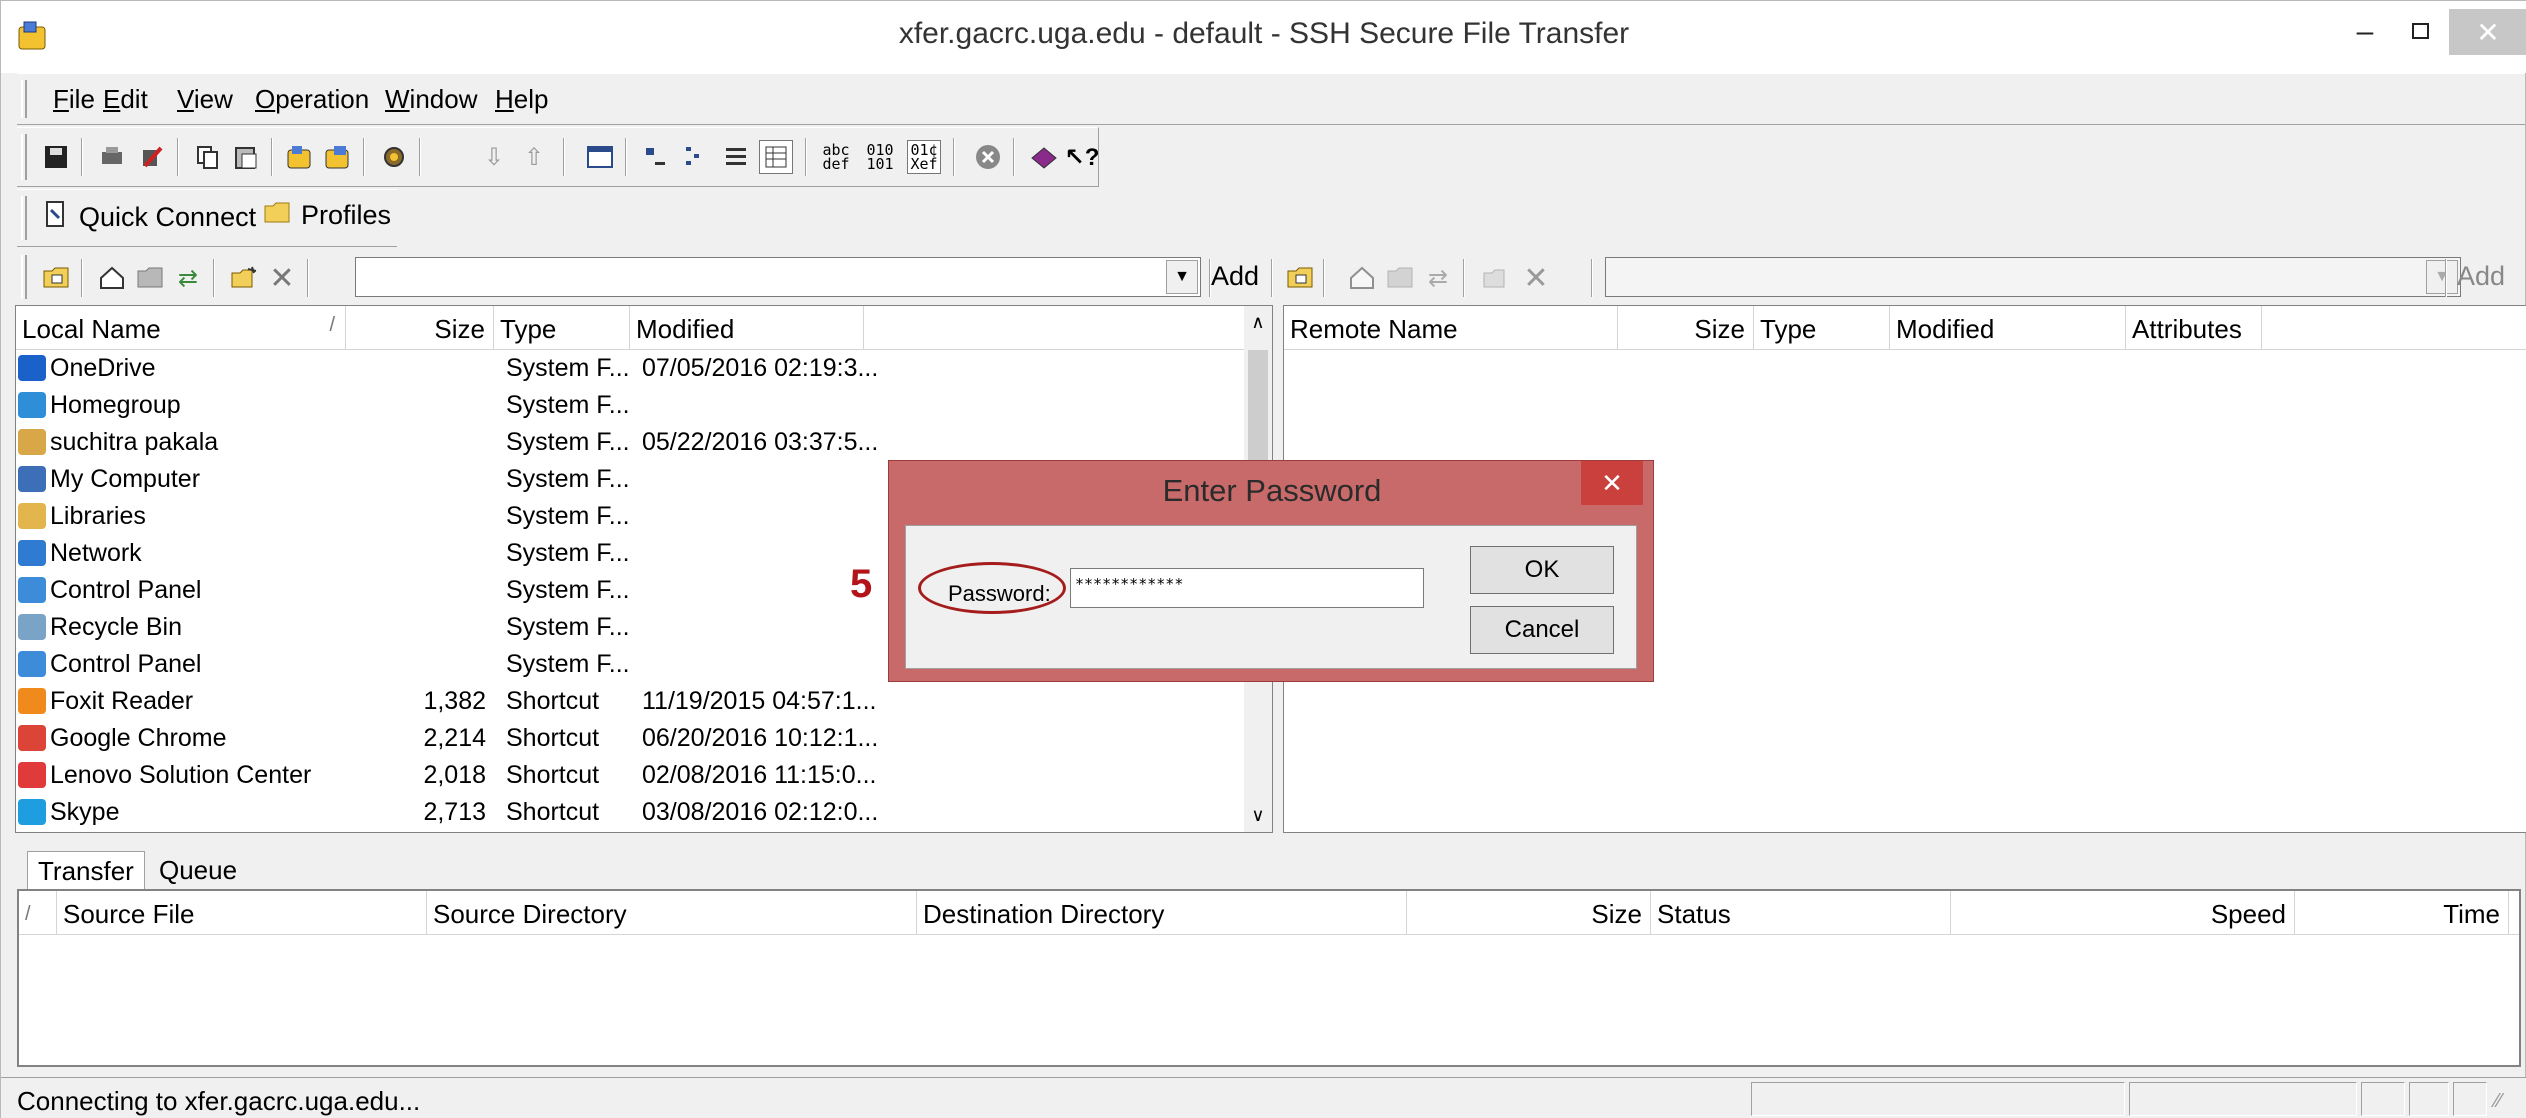 This screenshot has height=1118, width=2526. What do you see at coordinates (56, 157) in the screenshot?
I see `save-icon` at bounding box center [56, 157].